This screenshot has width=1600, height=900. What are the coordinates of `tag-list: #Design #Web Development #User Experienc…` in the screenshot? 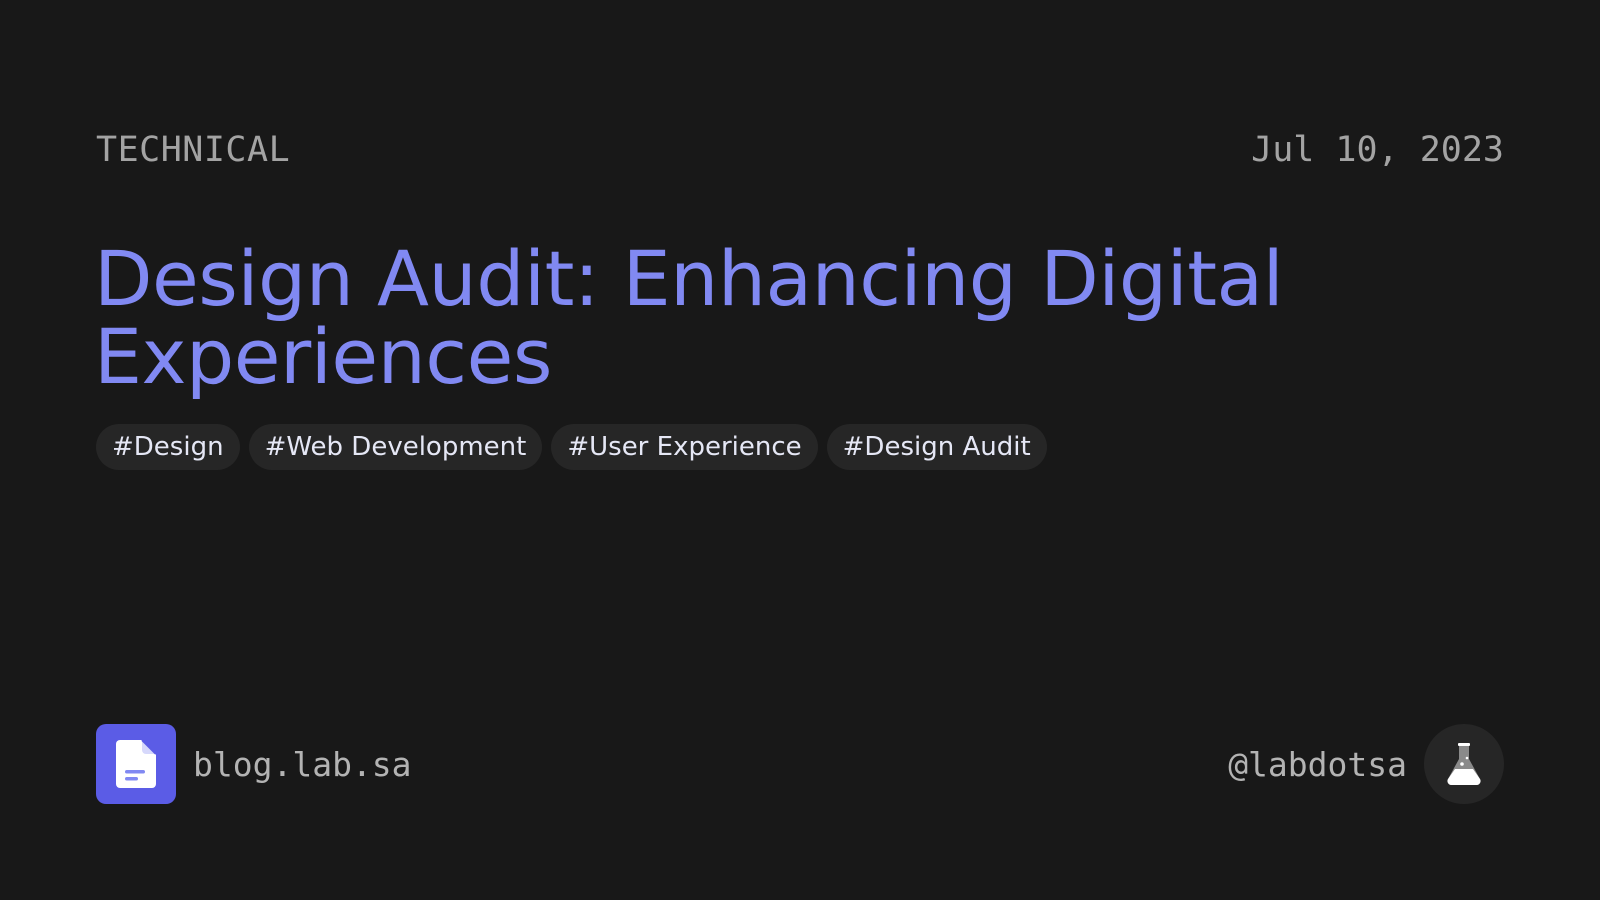 It's located at (571, 447).